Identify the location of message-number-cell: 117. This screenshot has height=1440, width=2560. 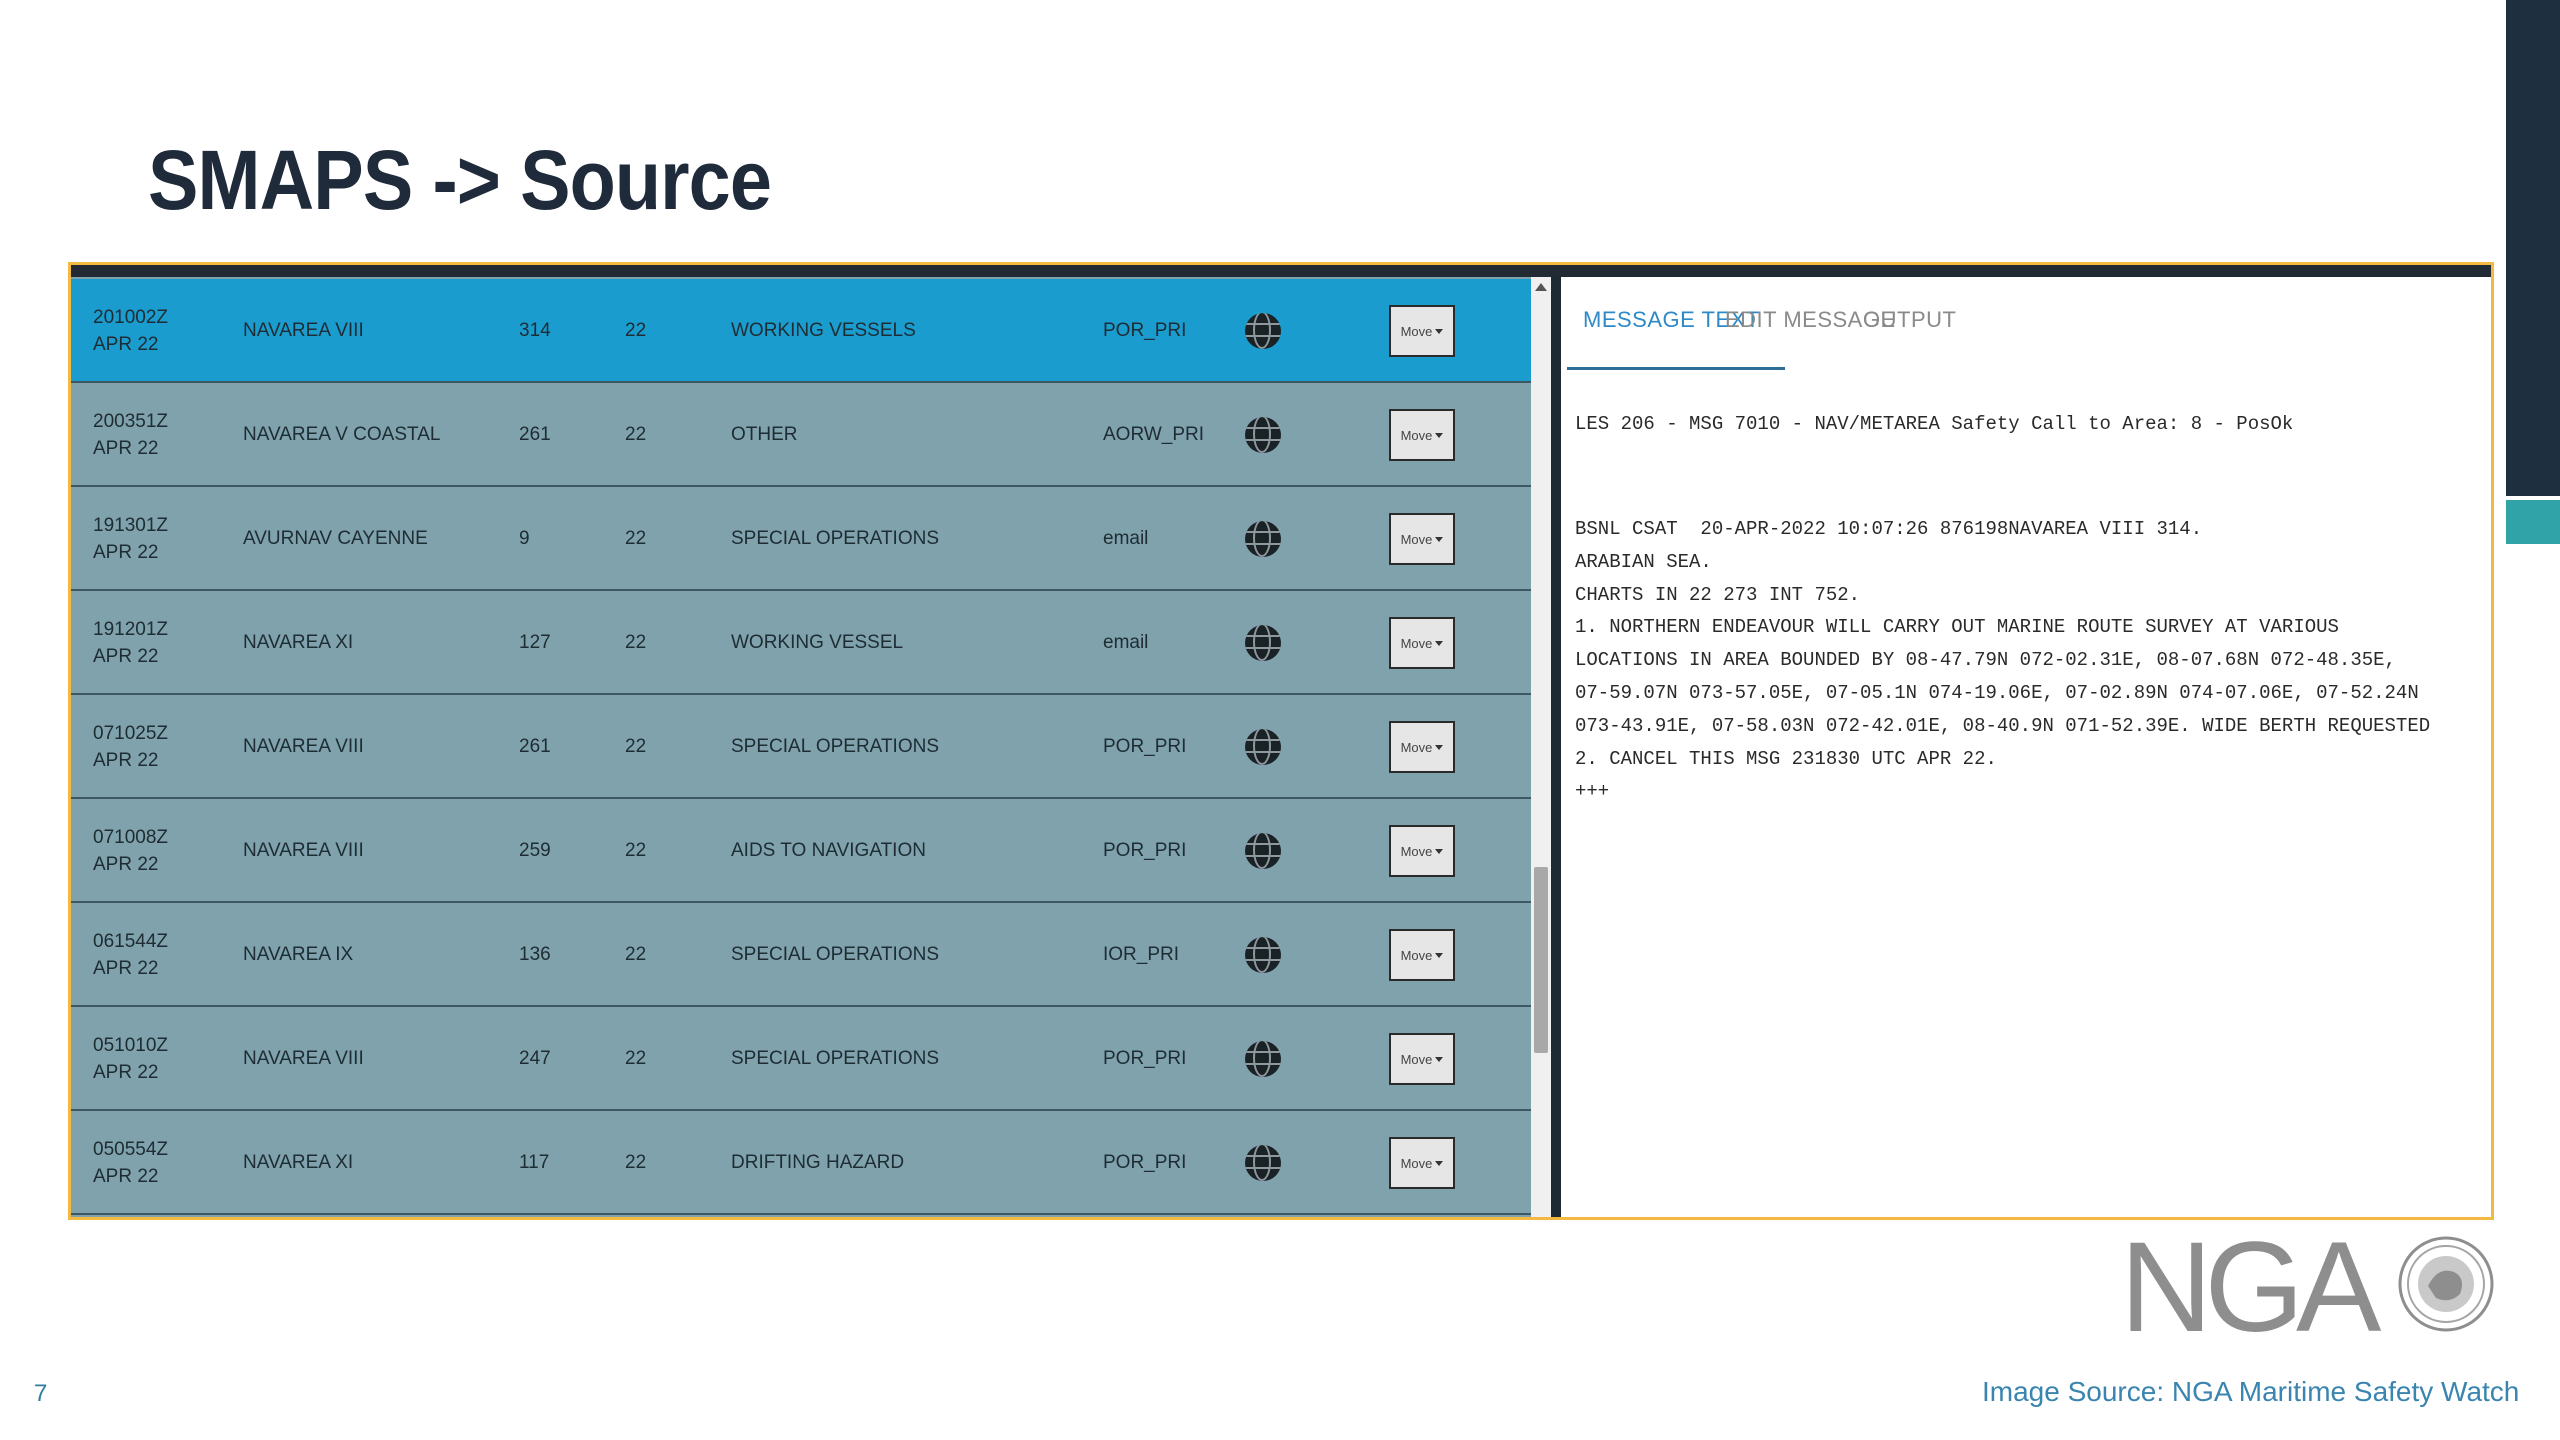
(534, 1162).